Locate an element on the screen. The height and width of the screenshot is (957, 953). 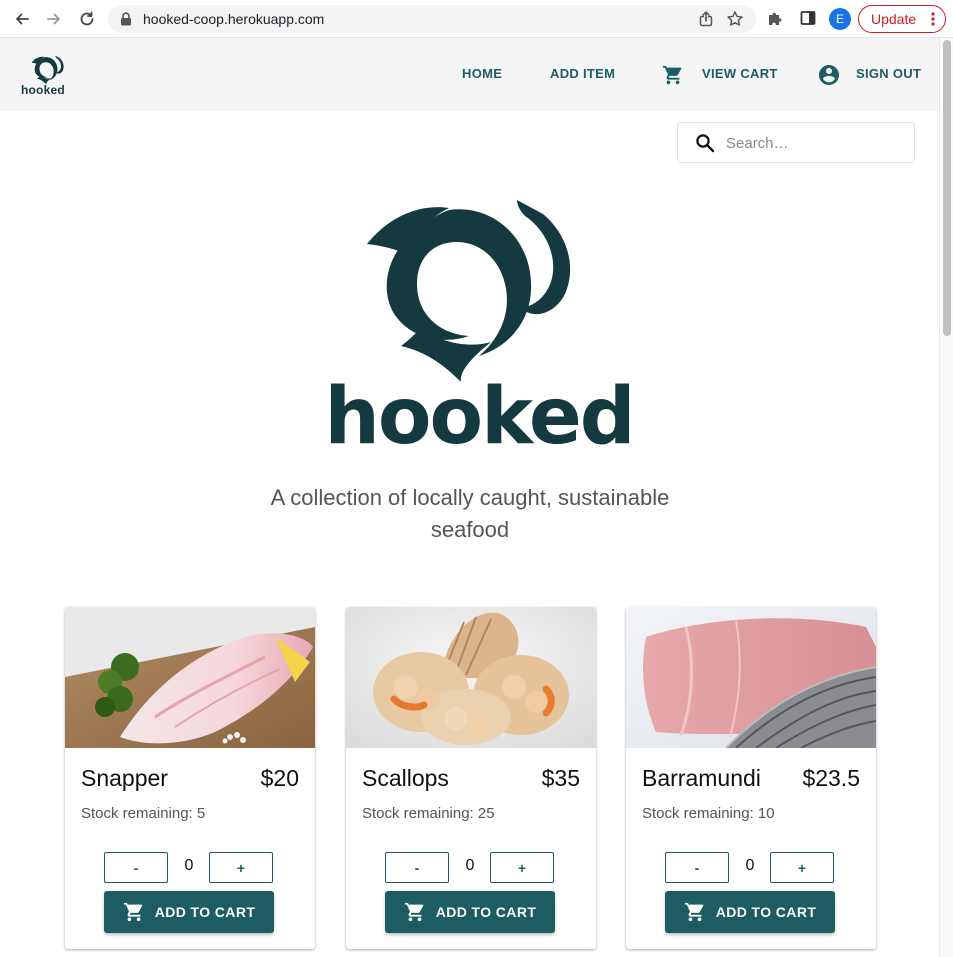
product-stock: Stock remaining: 10 is located at coordinates (708, 813).